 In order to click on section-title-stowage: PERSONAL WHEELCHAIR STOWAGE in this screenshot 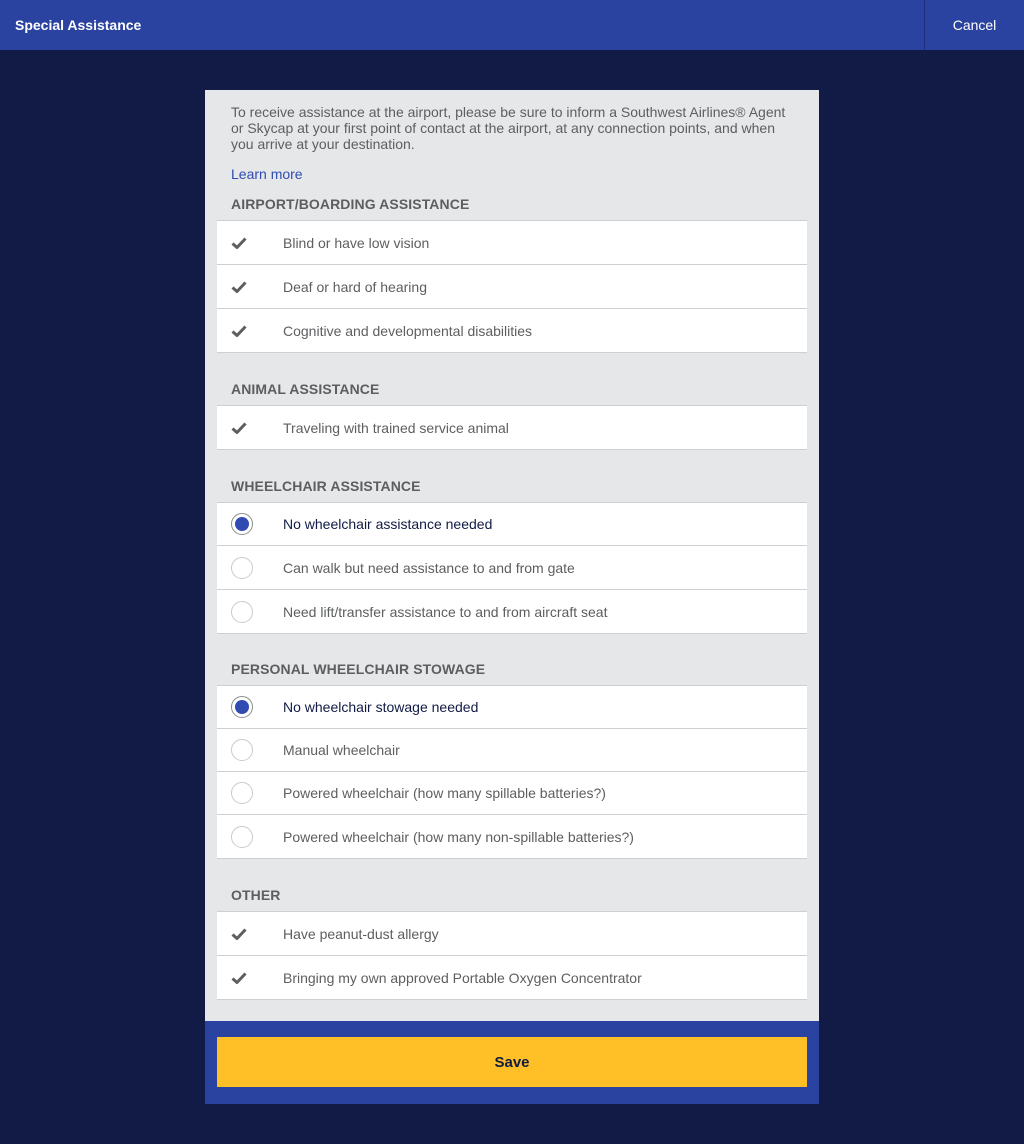, I will do `click(358, 669)`.